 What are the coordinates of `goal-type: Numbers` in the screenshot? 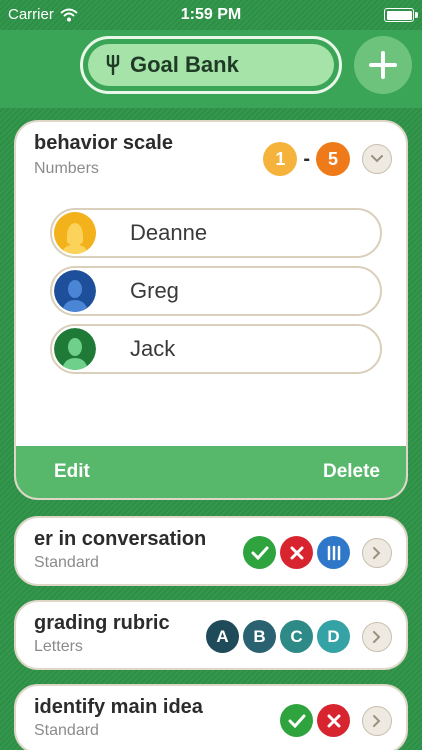 It's located at (66, 168).